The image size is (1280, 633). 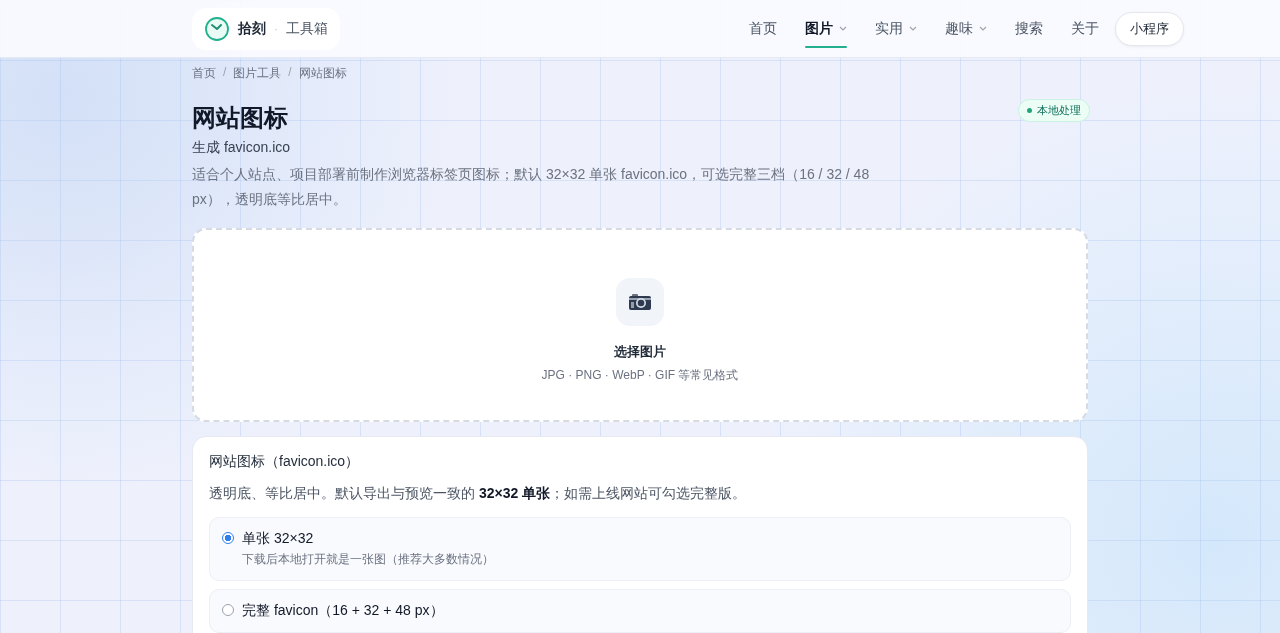 What do you see at coordinates (242, 148) in the screenshot?
I see `page-subtitle: 生成 favicon.ico` at bounding box center [242, 148].